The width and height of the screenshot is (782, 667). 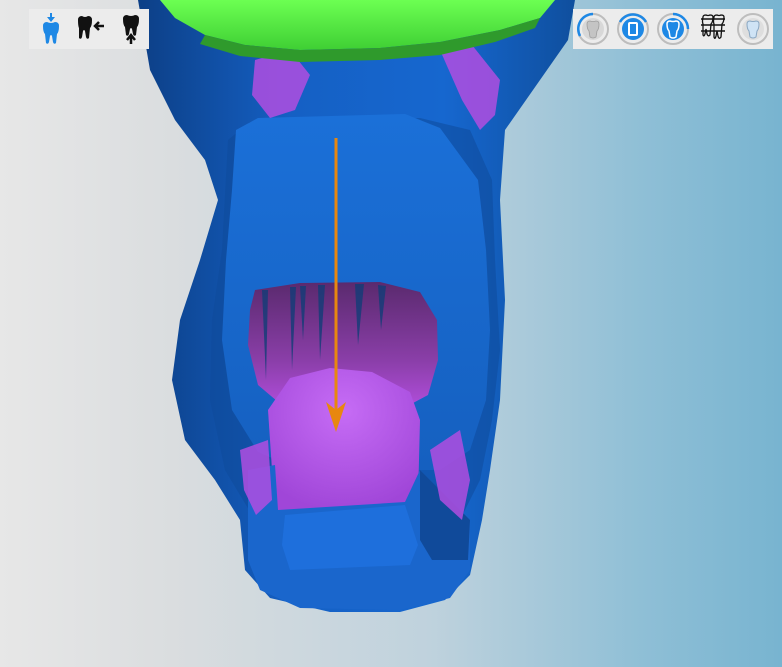 I want to click on tooth-inlay-icon, so click(x=633, y=29).